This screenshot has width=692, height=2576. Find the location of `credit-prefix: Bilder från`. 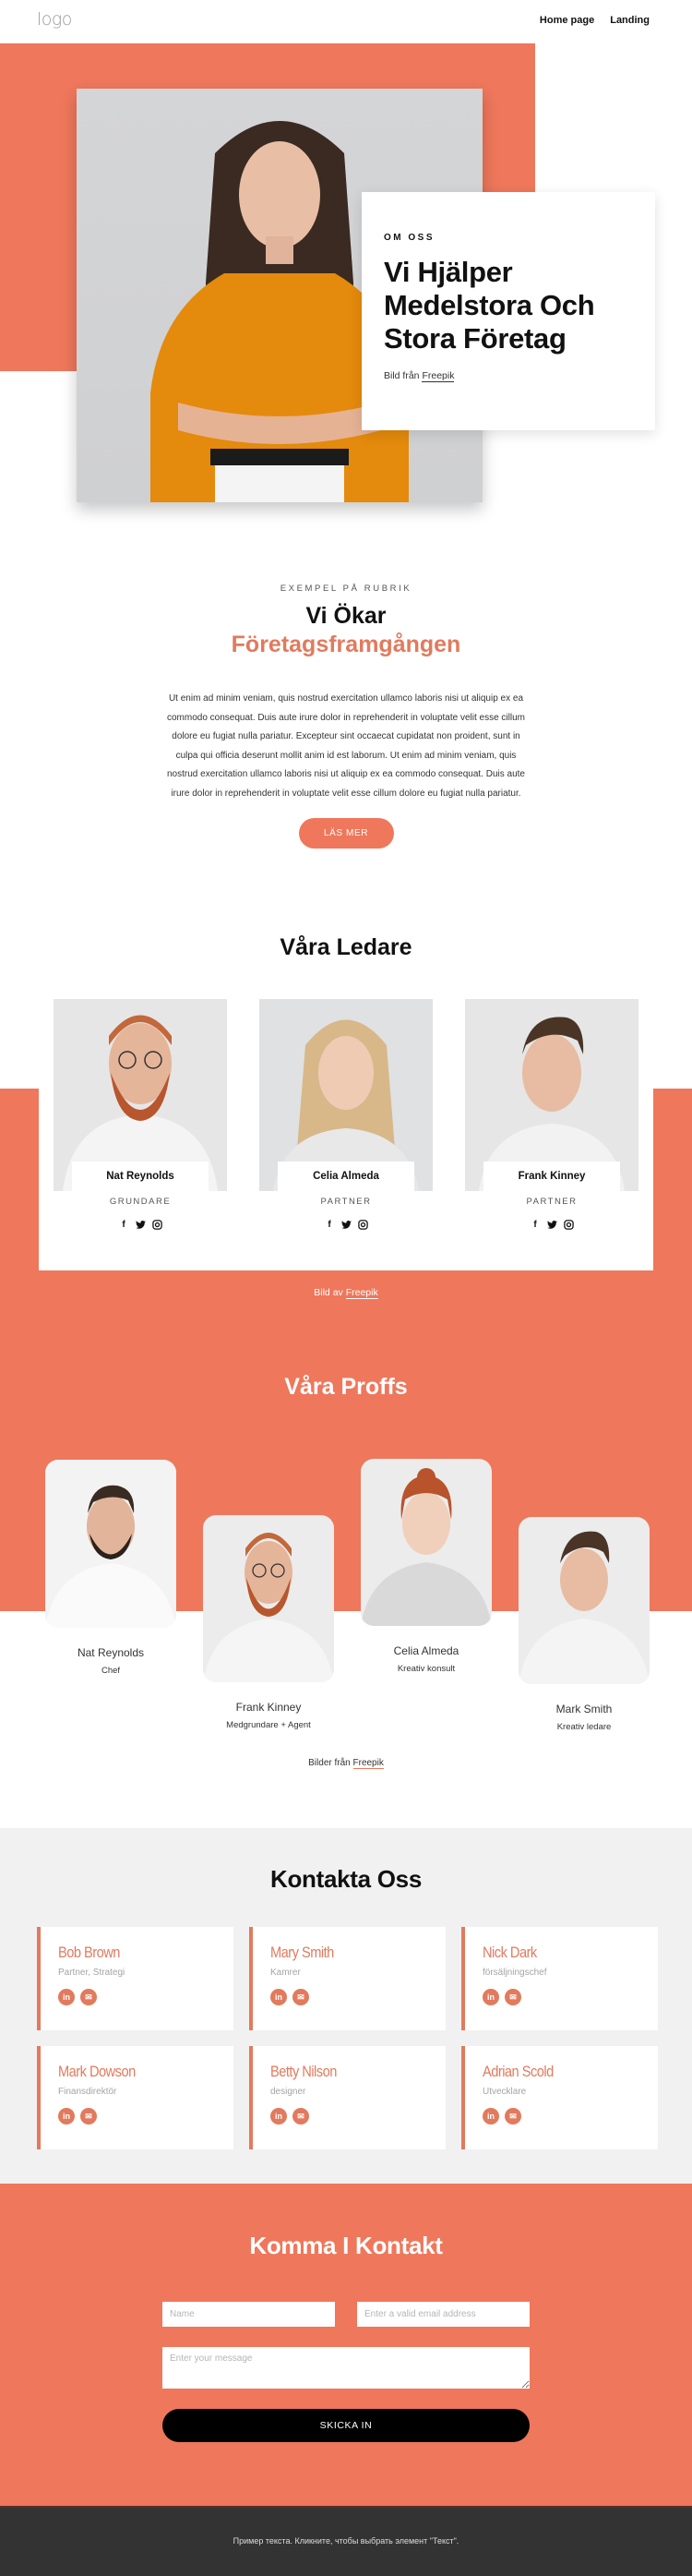

credit-prefix: Bilder från is located at coordinates (329, 1763).